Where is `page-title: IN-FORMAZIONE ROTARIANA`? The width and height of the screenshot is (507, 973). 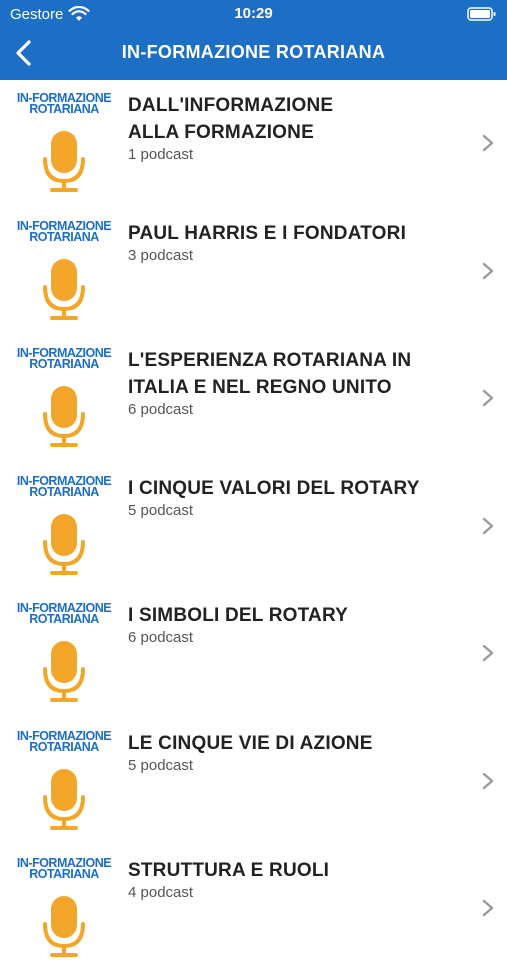
page-title: IN-FORMAZIONE ROTARIANA is located at coordinates (253, 52).